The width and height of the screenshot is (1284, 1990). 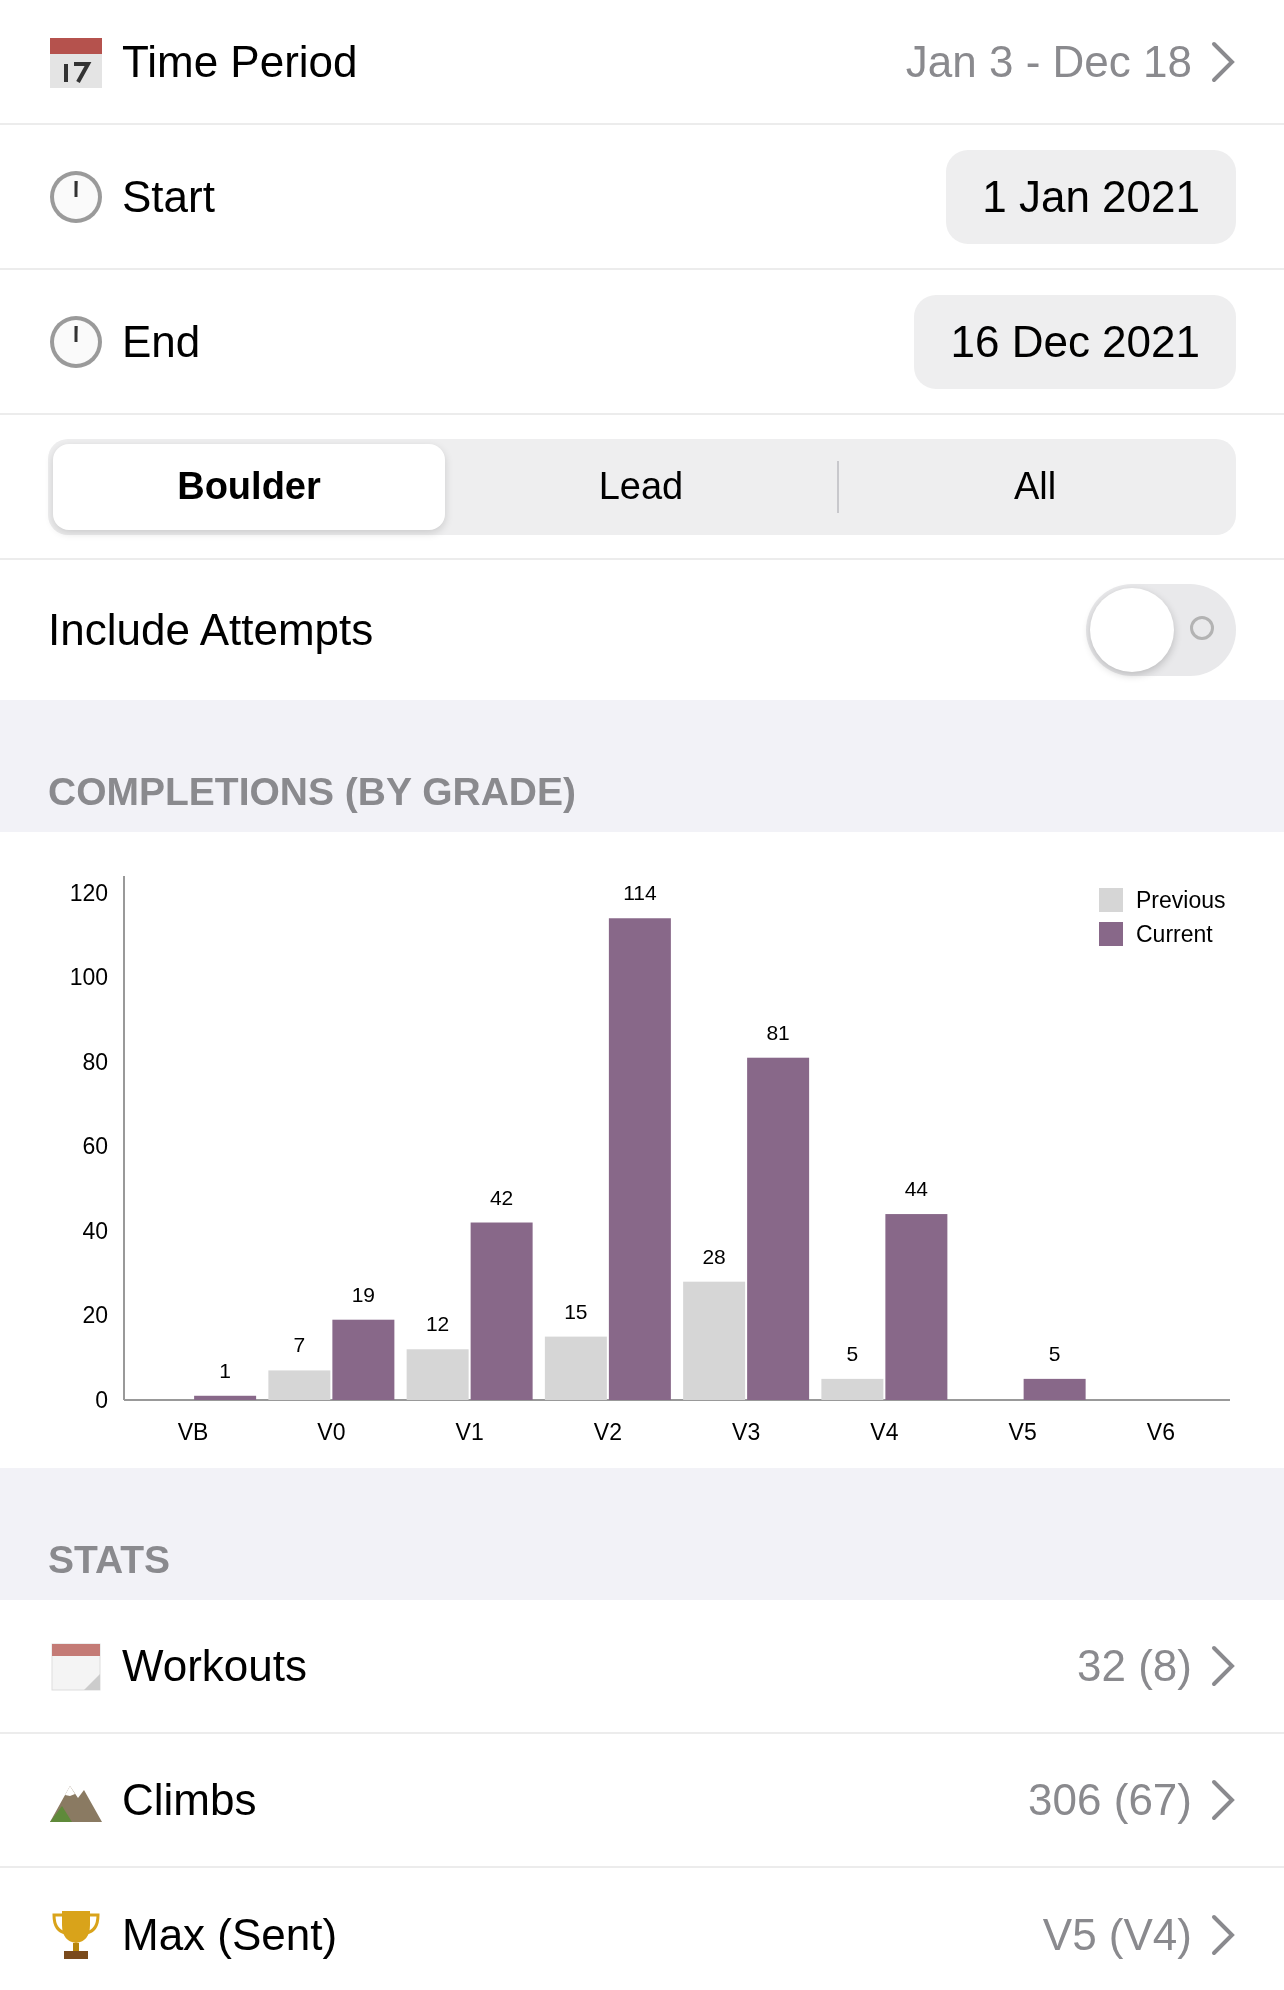 What do you see at coordinates (225, 1370) in the screenshot?
I see `bar-value-label: 1` at bounding box center [225, 1370].